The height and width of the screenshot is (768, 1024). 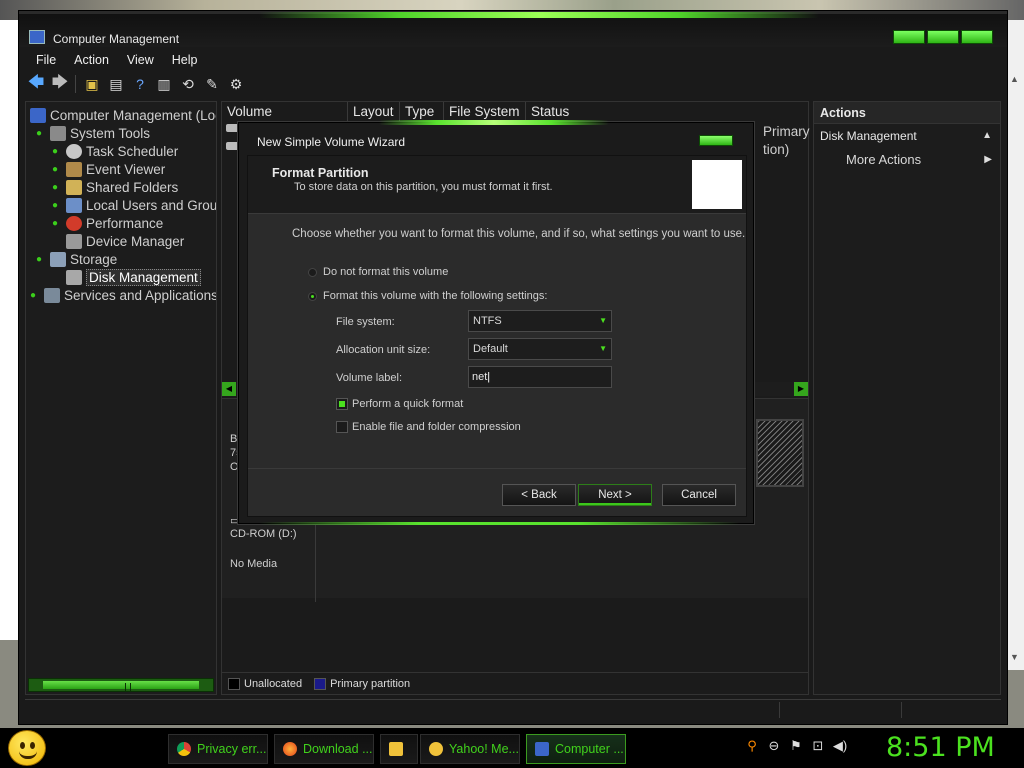 What do you see at coordinates (1015, 345) in the screenshot?
I see `background-scrollbar: ▲ ▼` at bounding box center [1015, 345].